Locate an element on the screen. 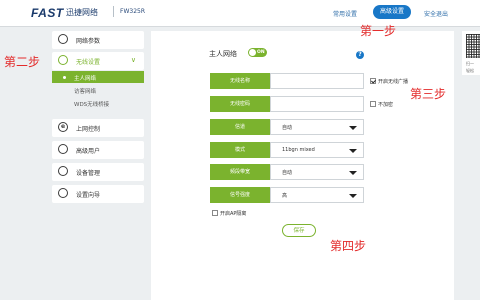 This screenshot has height=300, width=480. channel-select: 自动 is located at coordinates (317, 127).